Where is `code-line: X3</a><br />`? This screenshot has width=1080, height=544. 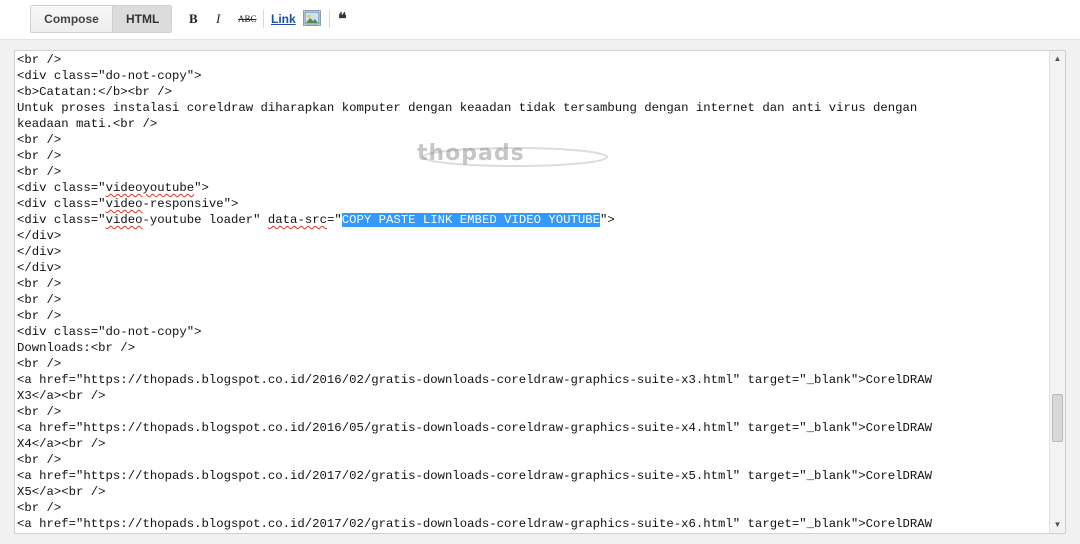
code-line: X3</a><br /> is located at coordinates (532, 396).